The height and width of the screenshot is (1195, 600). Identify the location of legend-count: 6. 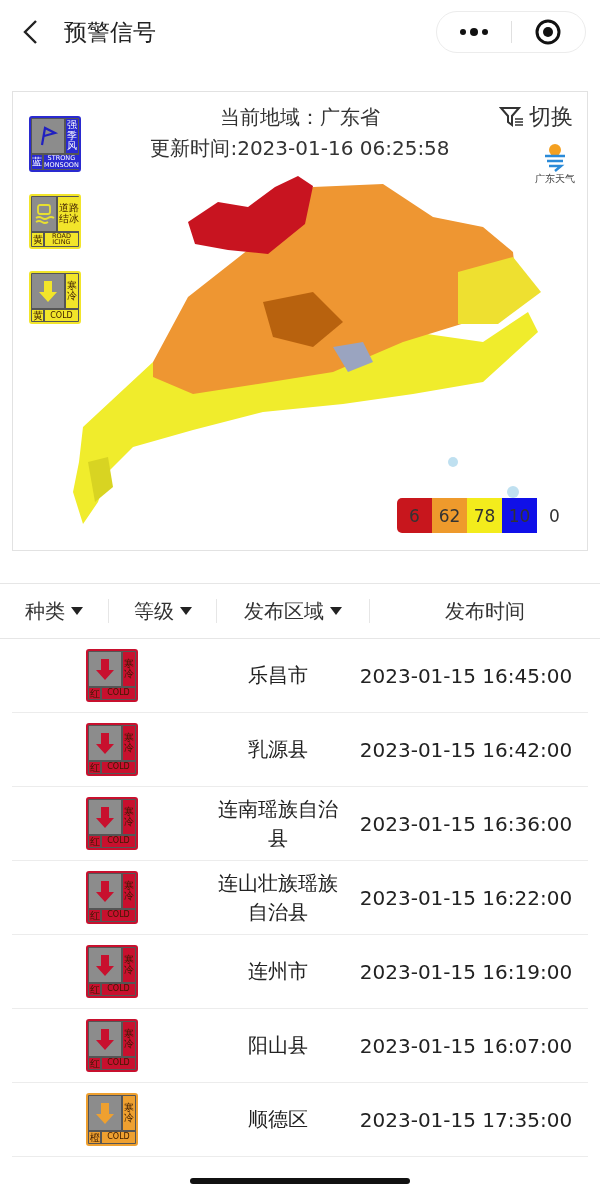
(414, 515).